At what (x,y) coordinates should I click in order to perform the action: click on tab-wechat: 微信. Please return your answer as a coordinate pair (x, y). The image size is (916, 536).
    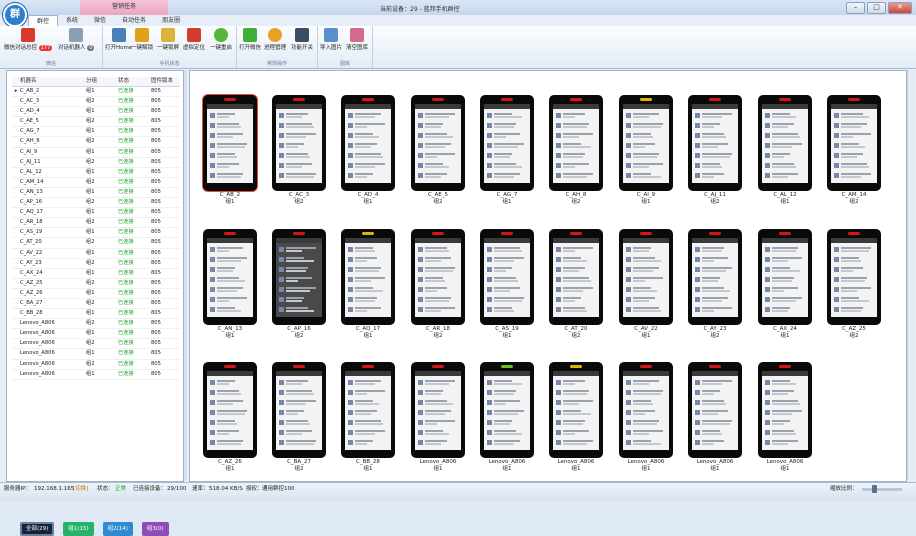
    Looking at the image, I should click on (100, 20).